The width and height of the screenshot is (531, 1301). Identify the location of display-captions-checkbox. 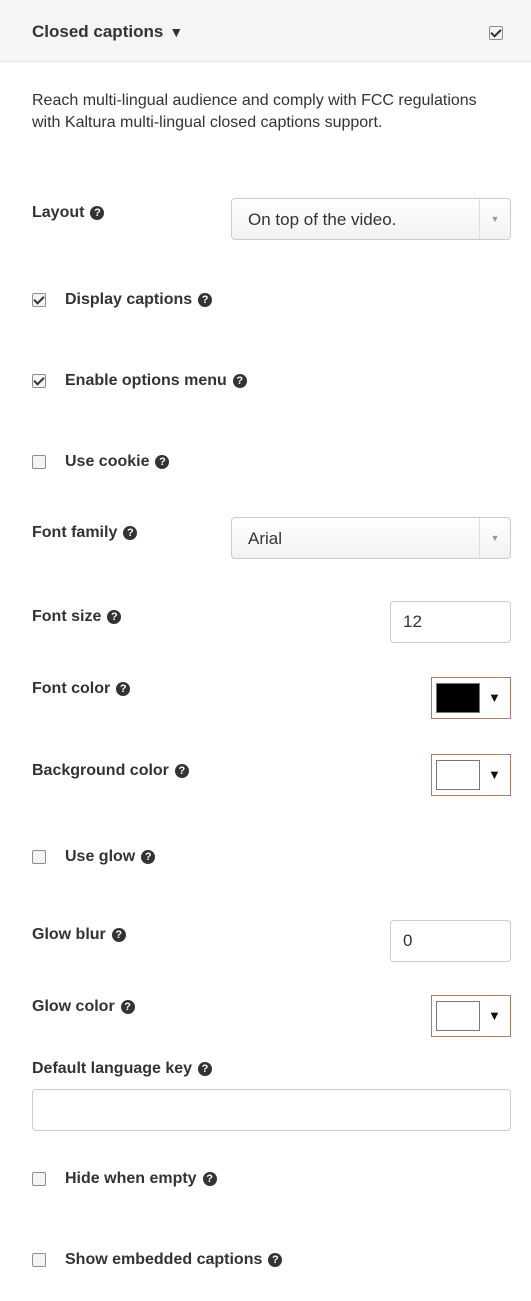
(39, 300).